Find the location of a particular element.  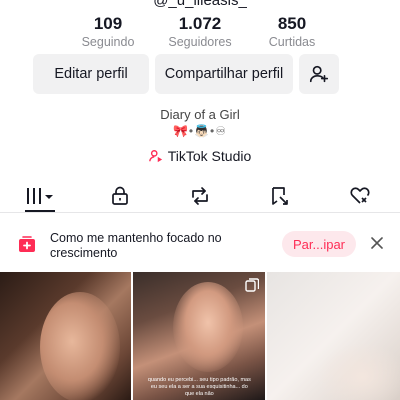

heart-icon is located at coordinates (360, 195).